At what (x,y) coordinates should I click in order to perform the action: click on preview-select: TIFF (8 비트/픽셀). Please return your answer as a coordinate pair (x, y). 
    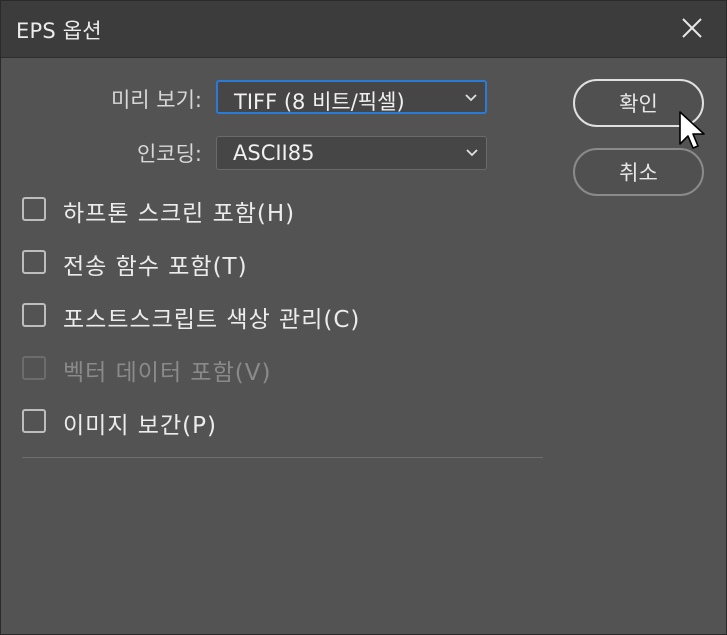
    Looking at the image, I should click on (351, 97).